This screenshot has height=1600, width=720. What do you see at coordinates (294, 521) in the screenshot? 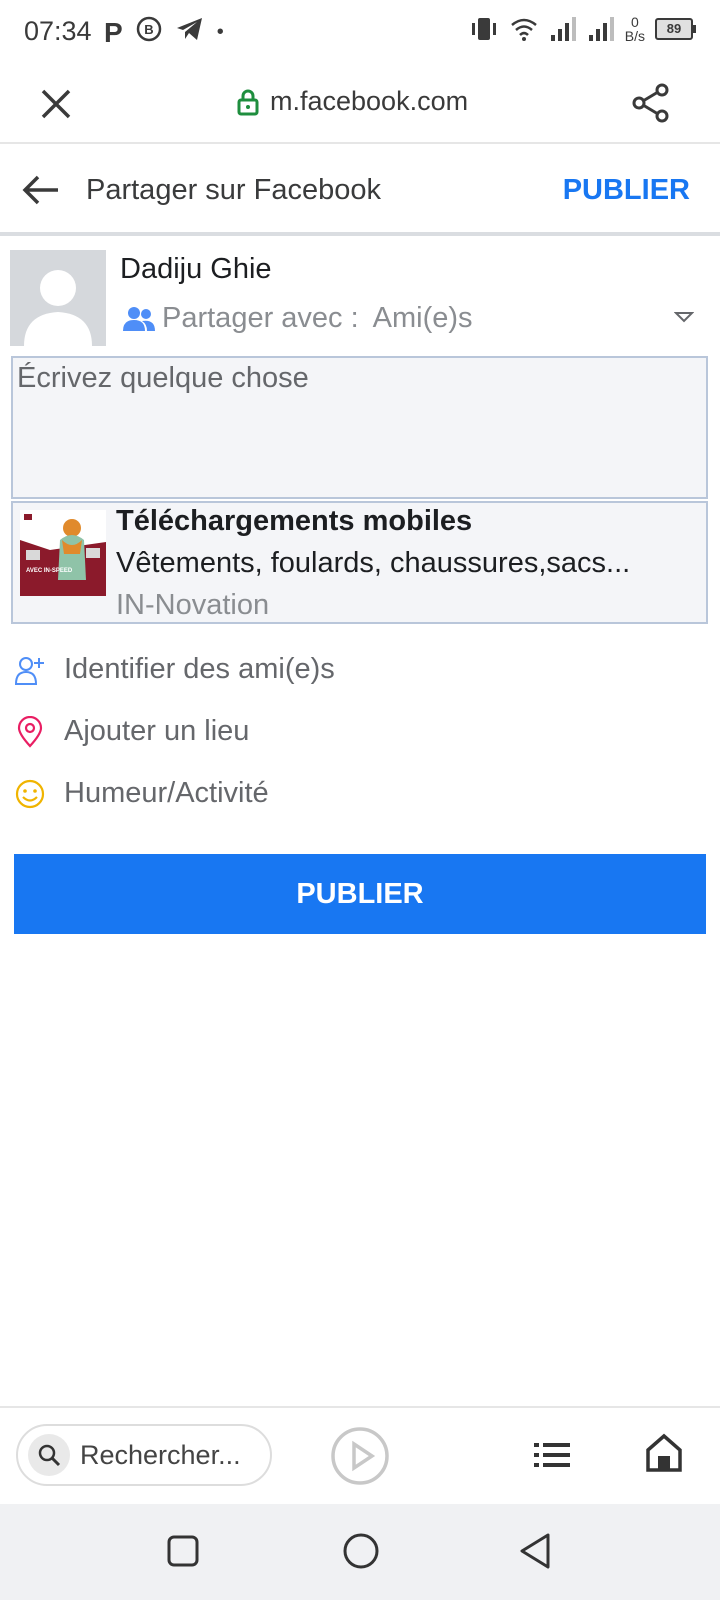
I see `link-title: Téléchargements mobiles` at bounding box center [294, 521].